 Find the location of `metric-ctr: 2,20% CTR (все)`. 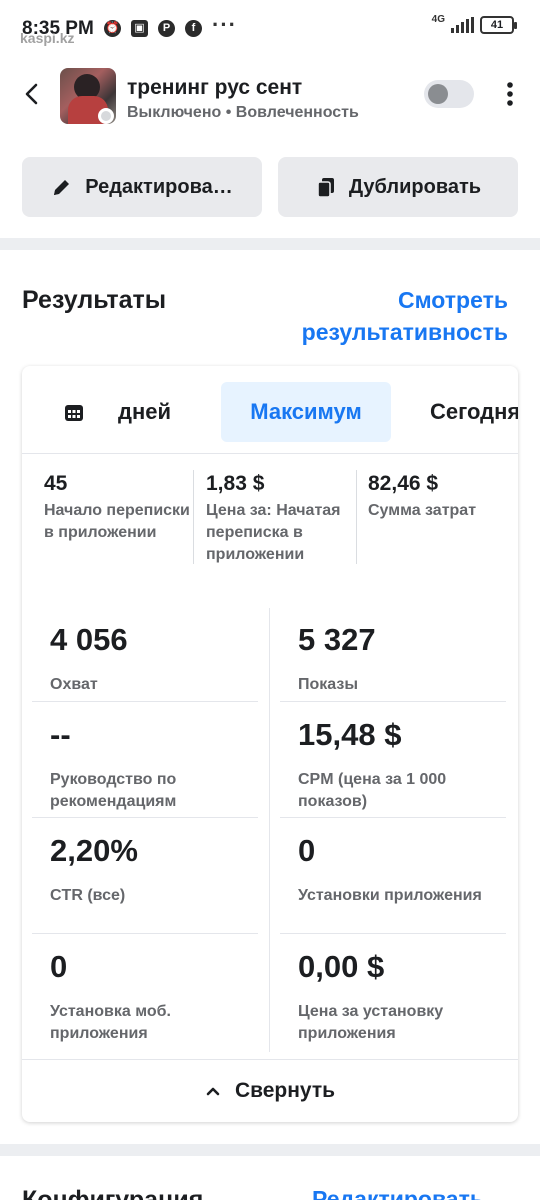

metric-ctr: 2,20% CTR (все) is located at coordinates (155, 870).